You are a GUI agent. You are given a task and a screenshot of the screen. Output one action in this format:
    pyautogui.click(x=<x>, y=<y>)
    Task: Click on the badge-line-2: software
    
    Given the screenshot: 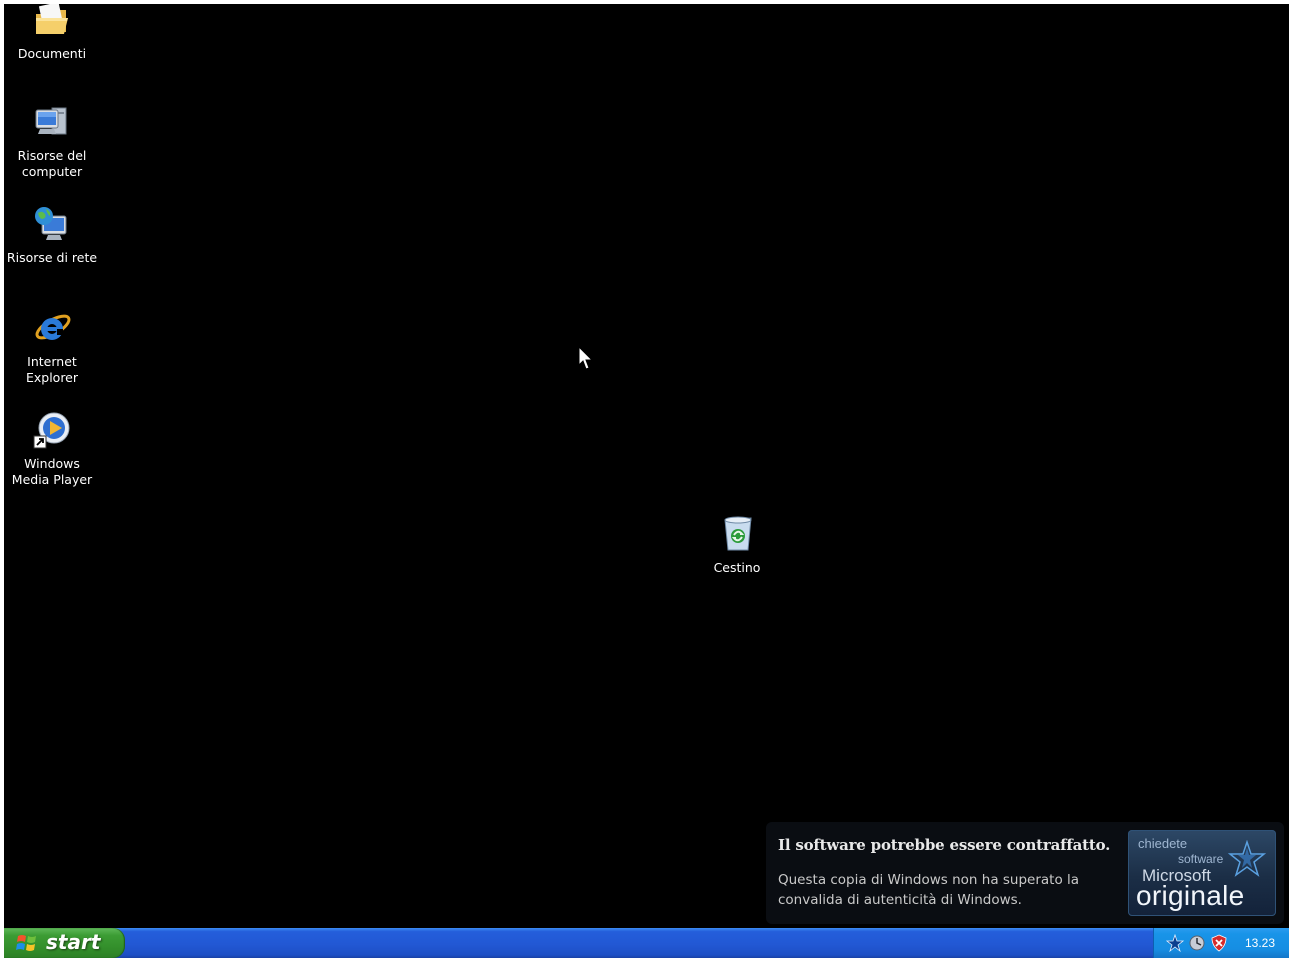 What is the action you would take?
    pyautogui.click(x=1201, y=859)
    